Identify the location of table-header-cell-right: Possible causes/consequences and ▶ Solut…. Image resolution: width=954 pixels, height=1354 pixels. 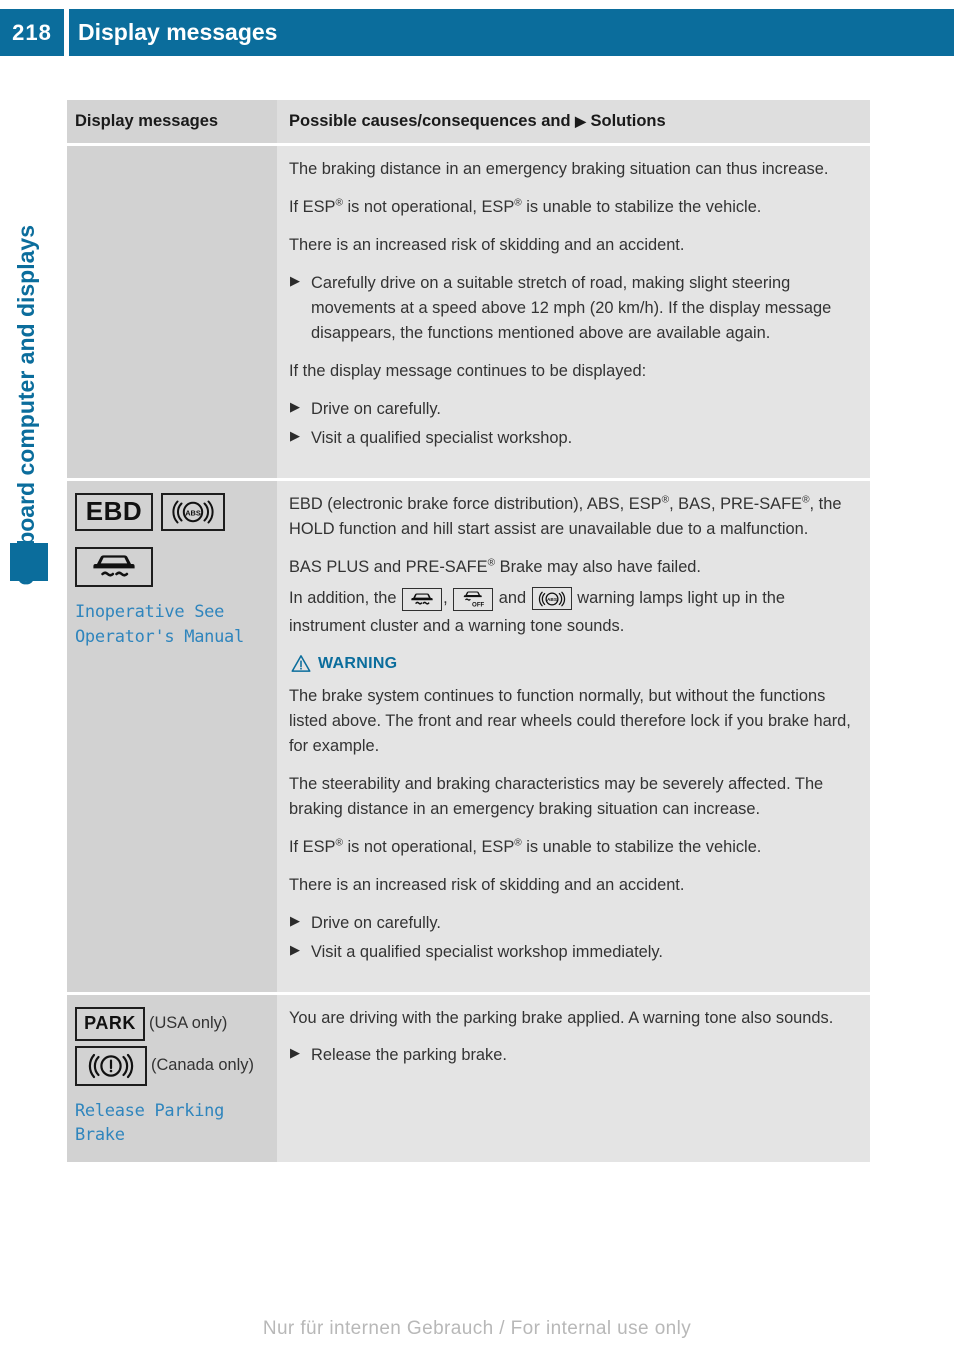
(573, 122).